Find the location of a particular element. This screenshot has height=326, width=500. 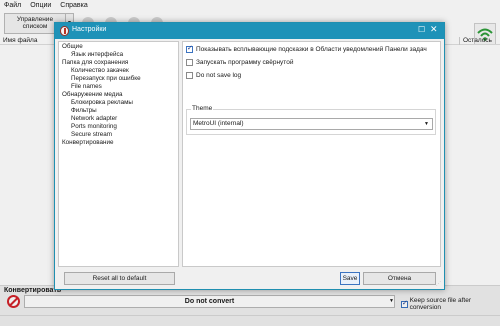

dialog-title: Настройки is located at coordinates (89, 29).